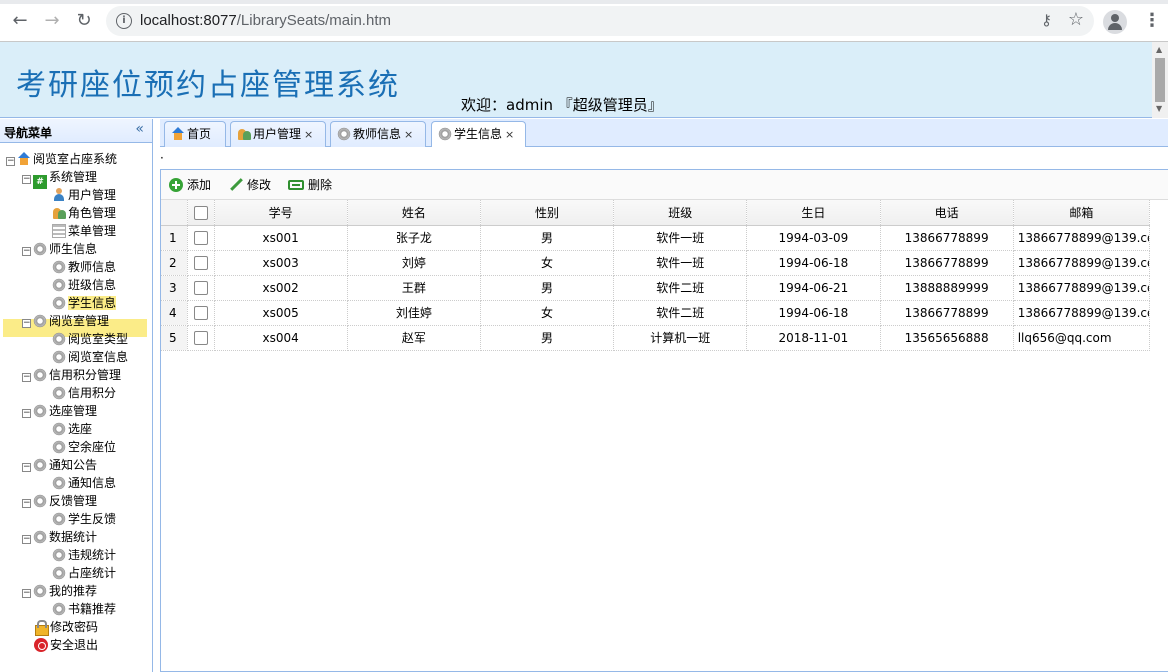  What do you see at coordinates (72, 429) in the screenshot?
I see `nav-item-select-seat: 选座` at bounding box center [72, 429].